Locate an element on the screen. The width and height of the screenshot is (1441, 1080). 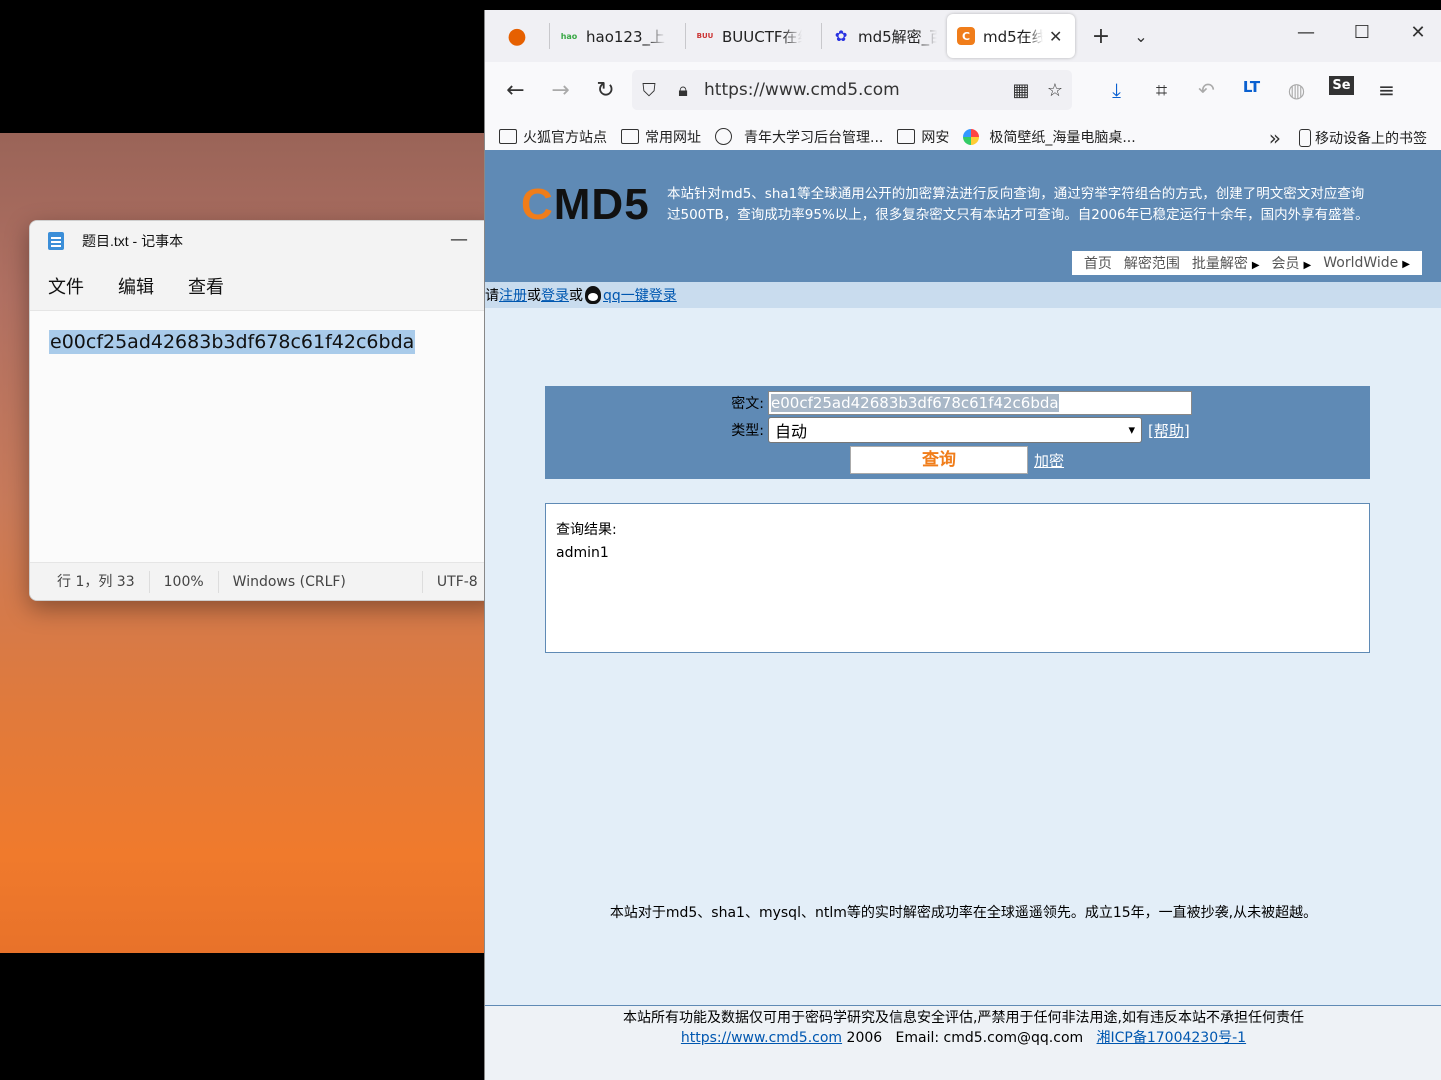
bookmark-label: 移动设备上的书签 is located at coordinates (1371, 139).